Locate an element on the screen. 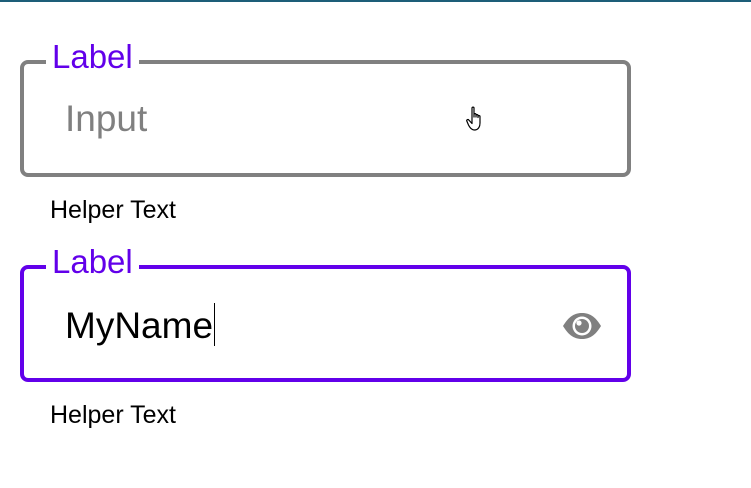 Image resolution: width=751 pixels, height=488 pixels. input-value-text: MyName is located at coordinates (139, 325).